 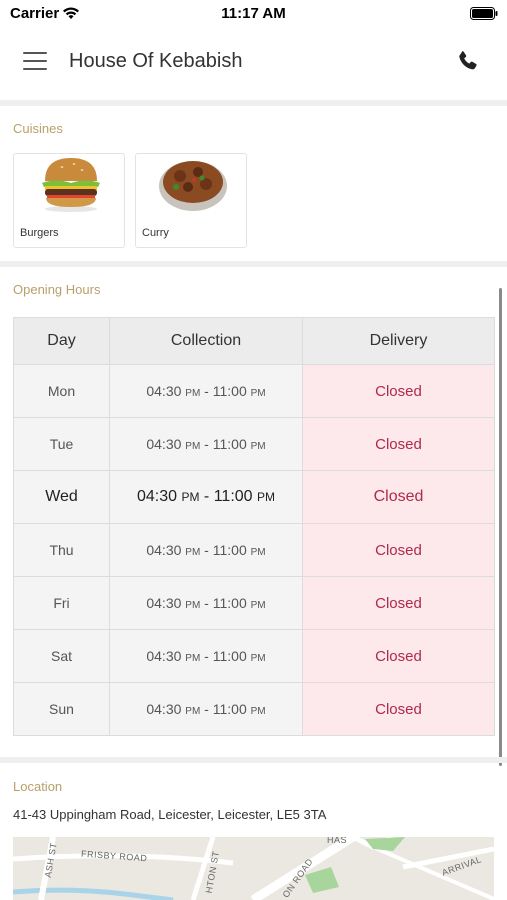 I want to click on cuisine-label: Burgers, so click(x=39, y=233).